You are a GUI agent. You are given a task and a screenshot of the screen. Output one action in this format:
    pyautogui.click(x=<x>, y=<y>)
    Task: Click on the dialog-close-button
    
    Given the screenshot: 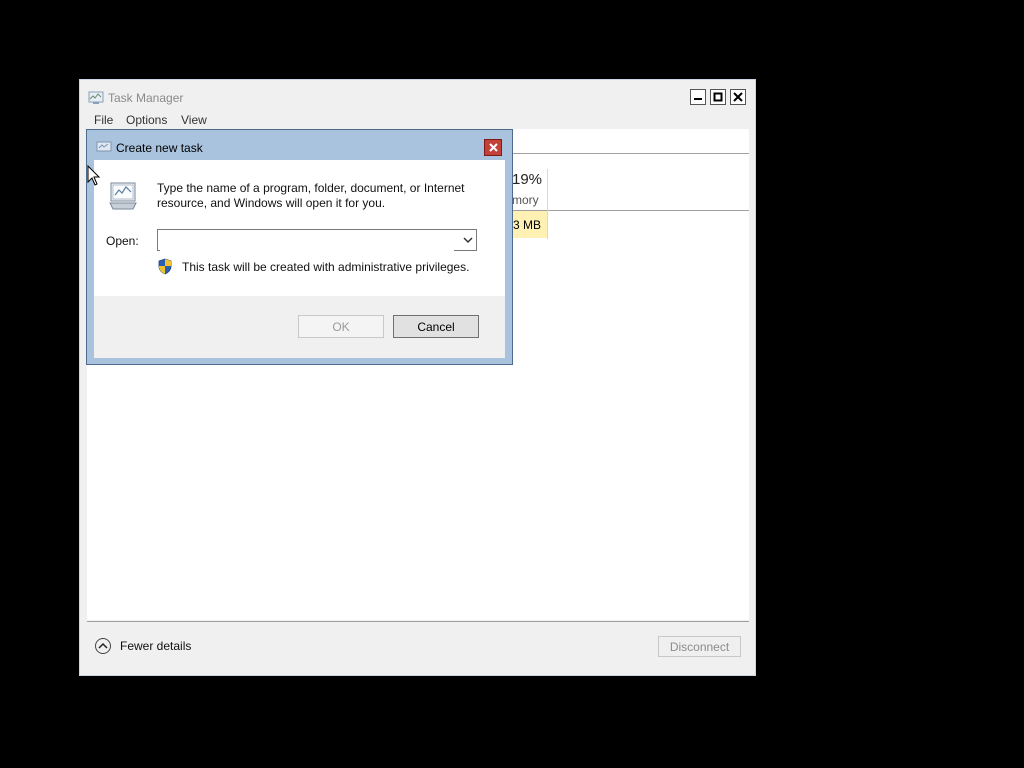 What is the action you would take?
    pyautogui.click(x=493, y=147)
    